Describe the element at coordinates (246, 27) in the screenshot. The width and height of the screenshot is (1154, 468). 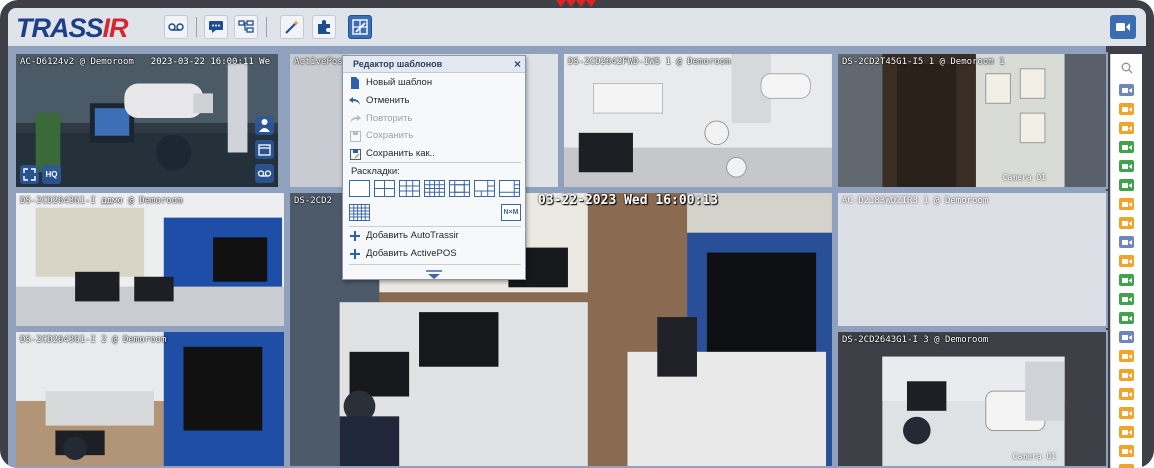
I see `tree-button` at that location.